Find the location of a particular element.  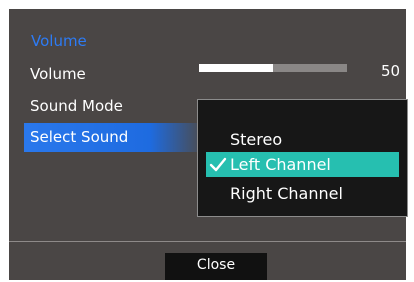

option-label: Right Channel is located at coordinates (286, 193).